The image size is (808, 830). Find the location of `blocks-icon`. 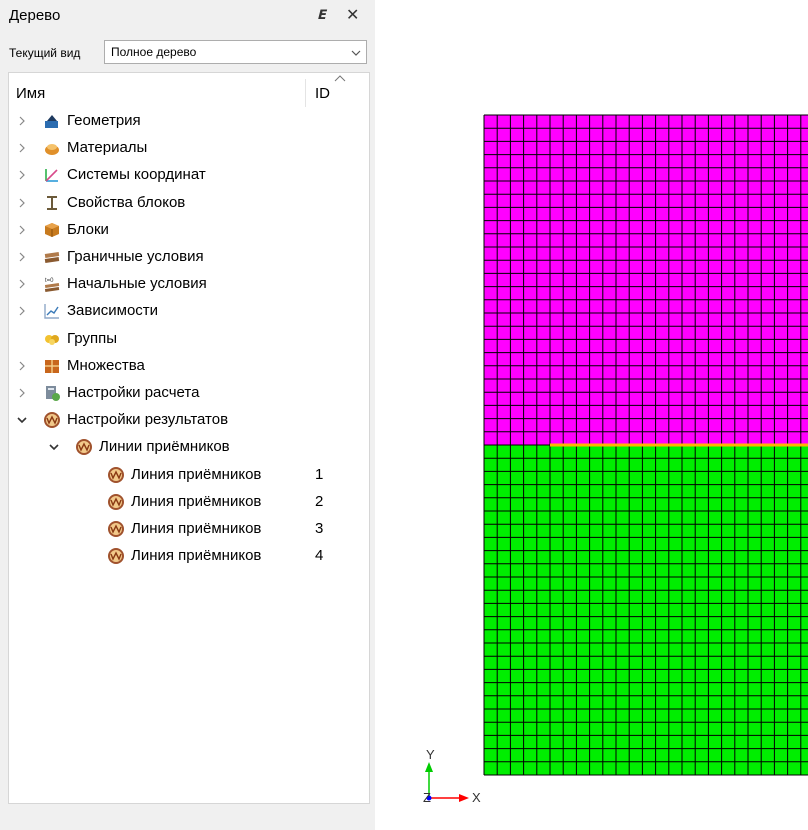

blocks-icon is located at coordinates (52, 229).